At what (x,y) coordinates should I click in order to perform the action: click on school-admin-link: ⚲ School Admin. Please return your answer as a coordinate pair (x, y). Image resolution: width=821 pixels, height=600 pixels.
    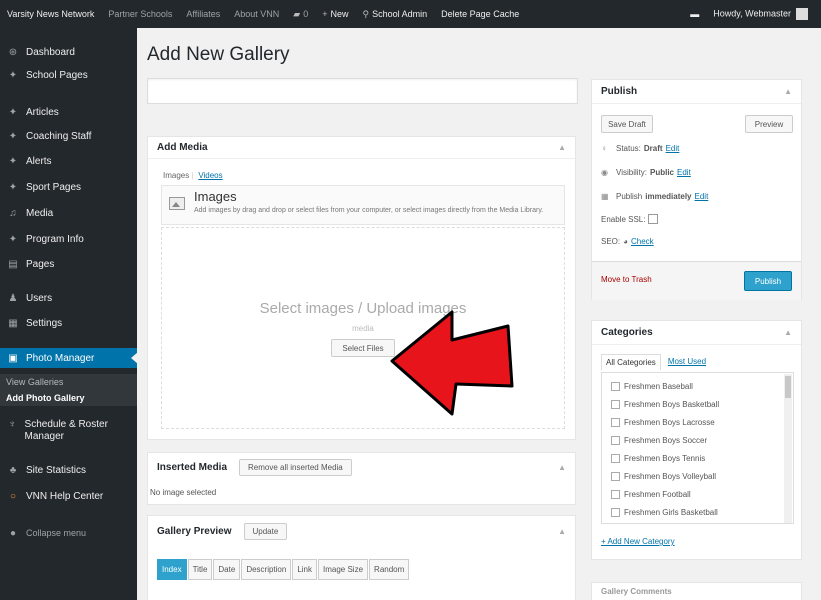
    Looking at the image, I should click on (395, 14).